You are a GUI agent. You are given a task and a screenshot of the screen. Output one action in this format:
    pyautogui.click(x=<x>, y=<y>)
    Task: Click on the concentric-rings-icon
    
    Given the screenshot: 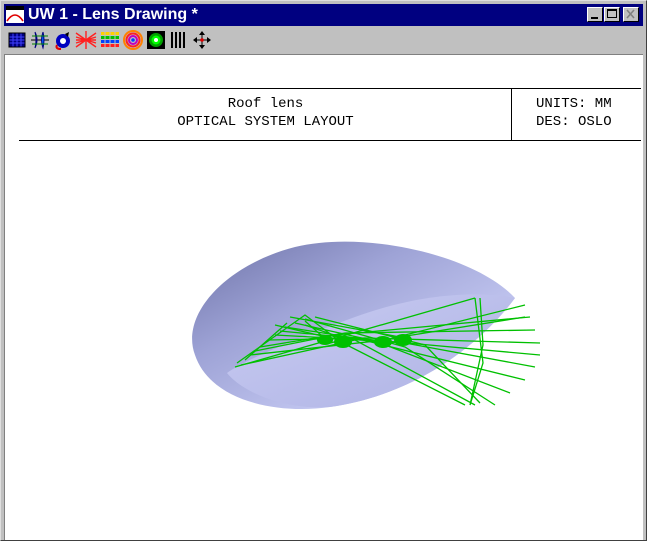 What is the action you would take?
    pyautogui.click(x=133, y=40)
    